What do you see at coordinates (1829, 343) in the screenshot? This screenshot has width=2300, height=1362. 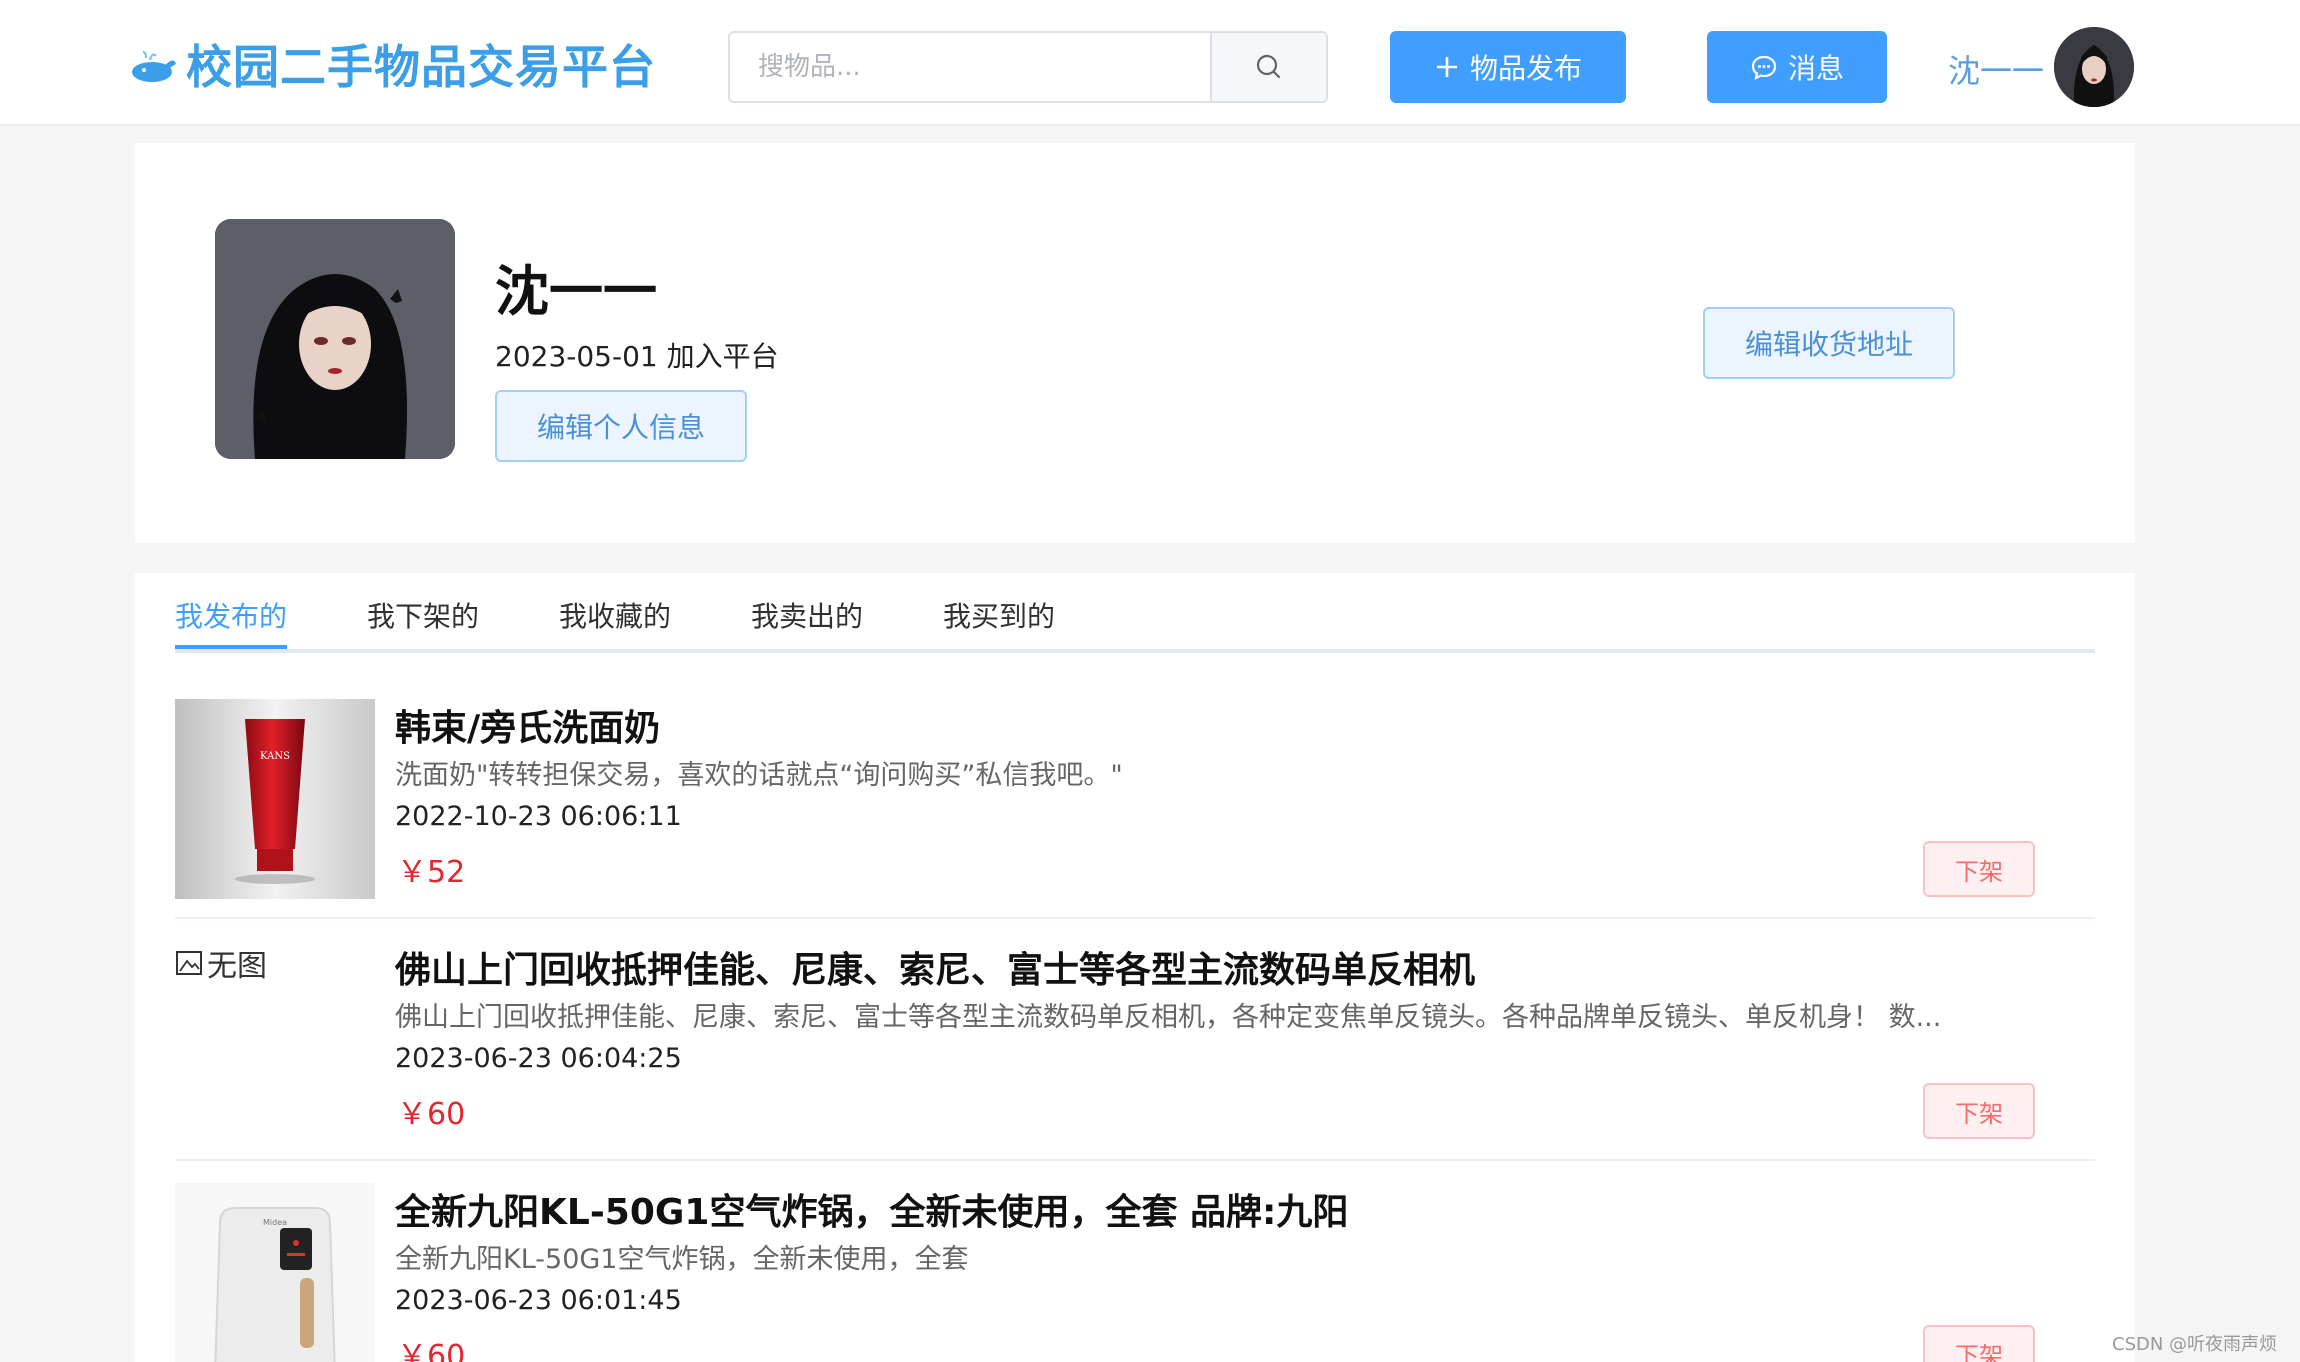 I see `edit-address-button: 编辑收货地址` at bounding box center [1829, 343].